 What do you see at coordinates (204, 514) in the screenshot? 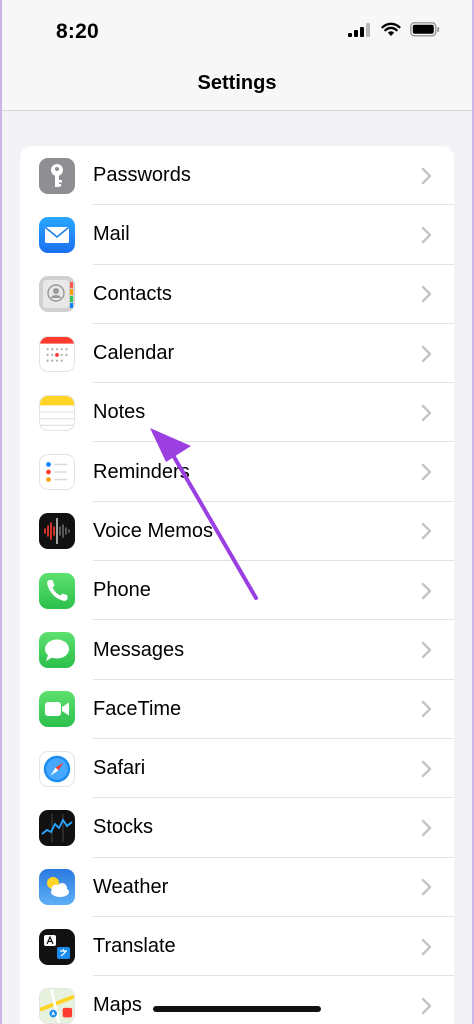
I see `annotation-arrow` at bounding box center [204, 514].